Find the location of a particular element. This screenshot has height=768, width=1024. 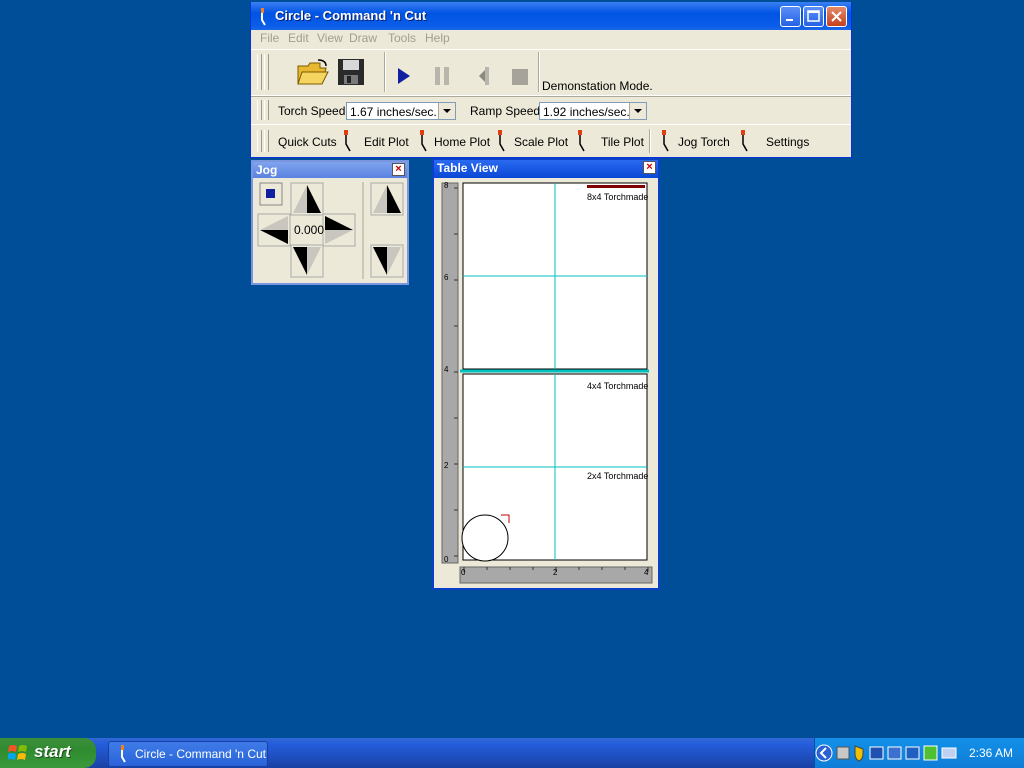

save-icon is located at coordinates (351, 72).